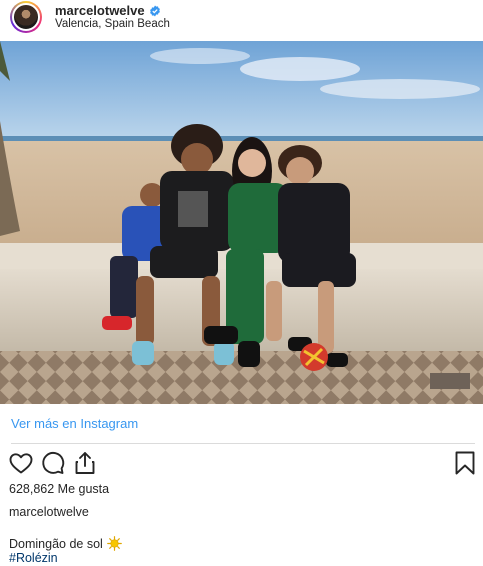  I want to click on verified-badge-icon, so click(154, 10).